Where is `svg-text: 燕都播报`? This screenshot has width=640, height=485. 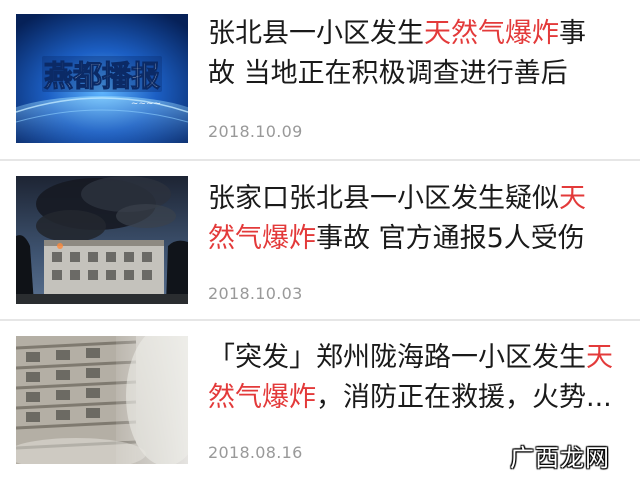
svg-text: 燕都播报 is located at coordinates (102, 76).